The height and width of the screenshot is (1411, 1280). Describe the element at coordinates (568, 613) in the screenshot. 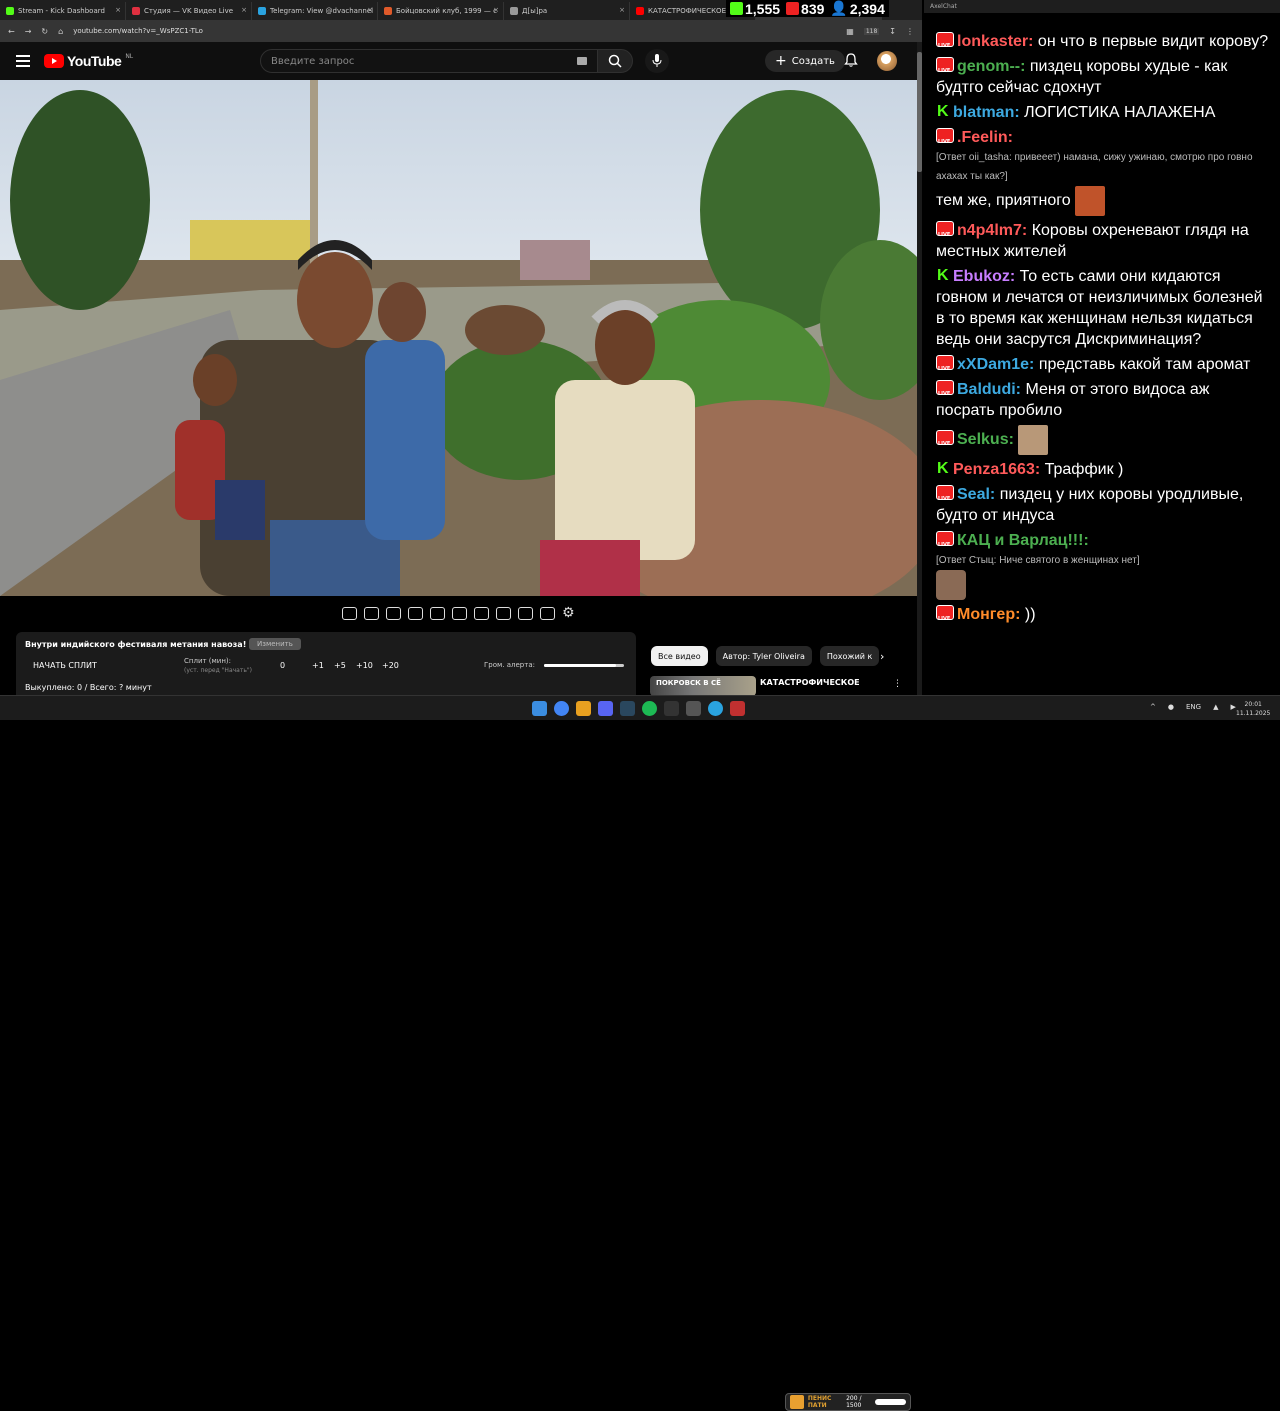

I see `settings-gear-icon: ⚙` at that location.